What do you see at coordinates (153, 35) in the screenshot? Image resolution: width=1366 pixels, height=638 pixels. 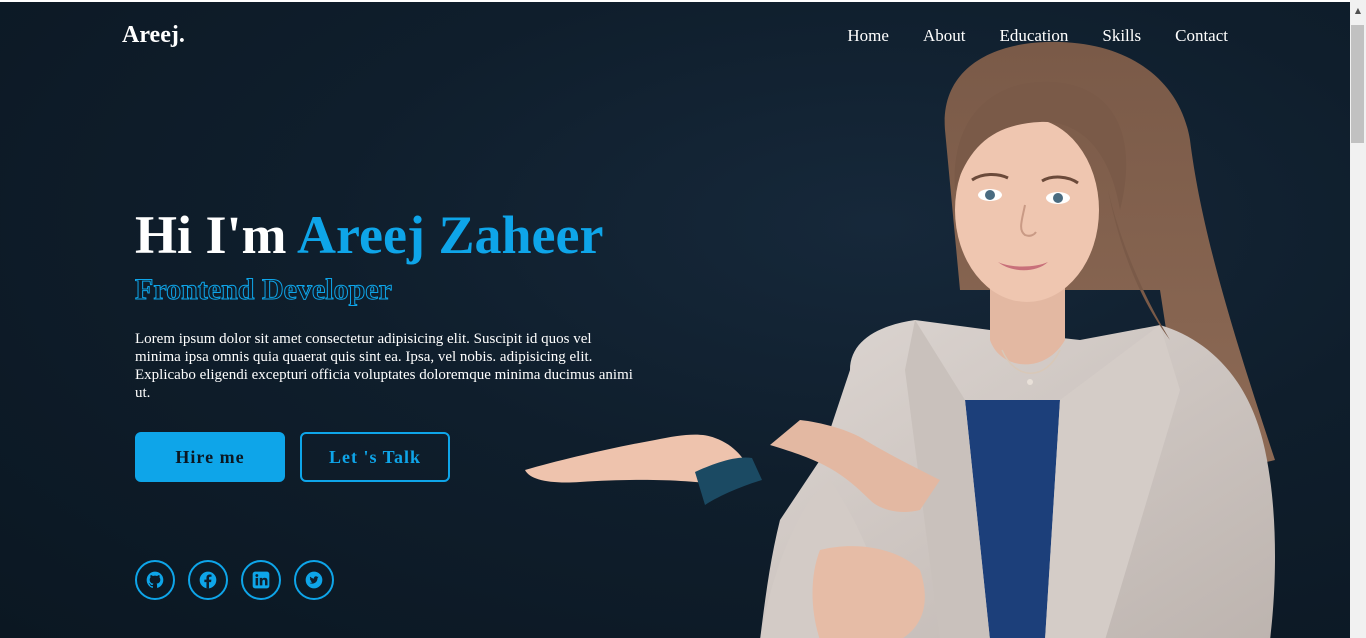 I see `brand-logo: Areej.` at bounding box center [153, 35].